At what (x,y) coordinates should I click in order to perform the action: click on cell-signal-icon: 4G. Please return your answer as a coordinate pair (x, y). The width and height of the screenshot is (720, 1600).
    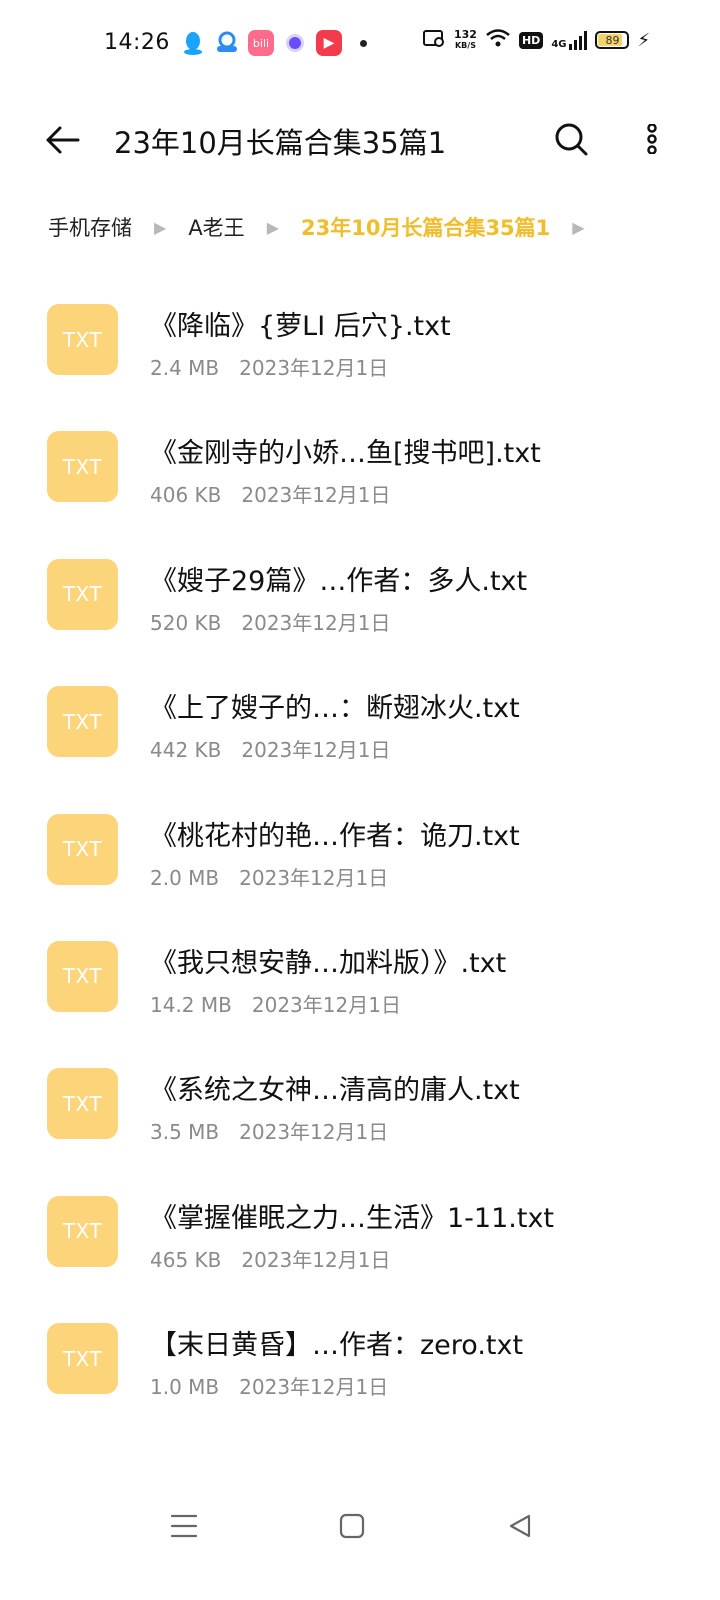
    Looking at the image, I should click on (569, 40).